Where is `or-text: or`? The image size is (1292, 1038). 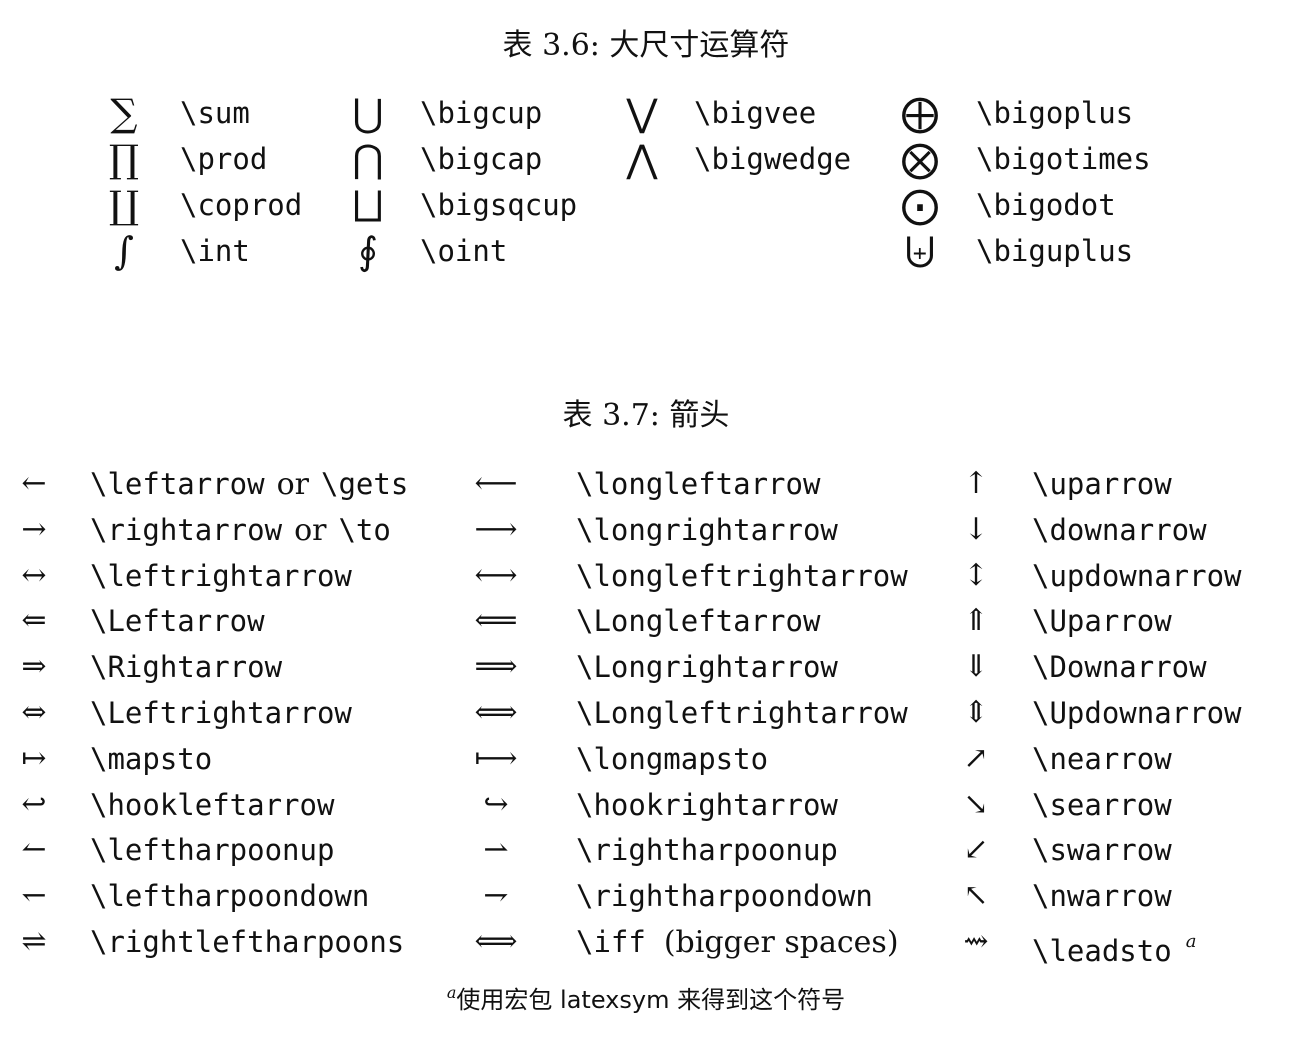
or-text: or is located at coordinates (310, 530).